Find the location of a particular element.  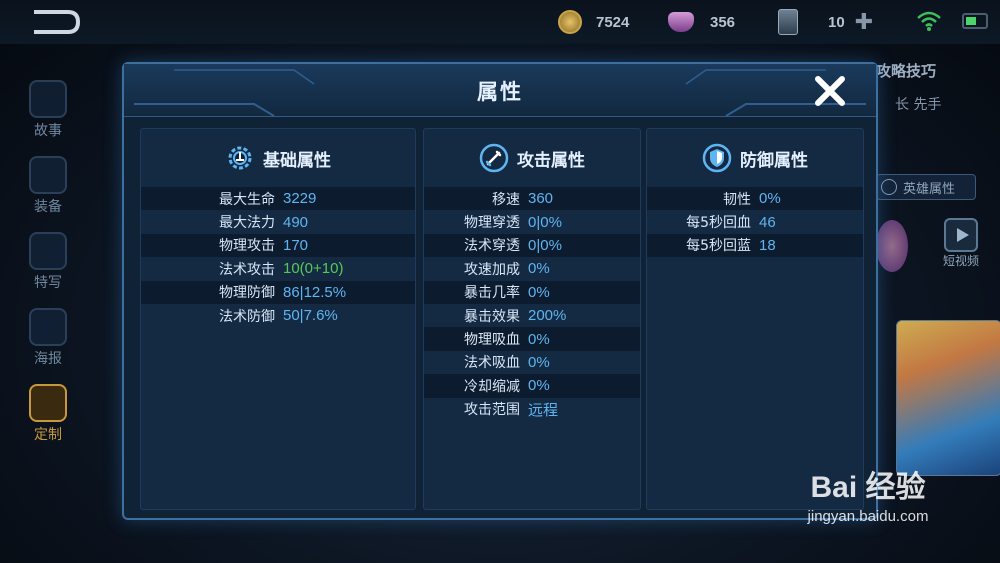

column-header: 防御属性 is located at coordinates (755, 158).